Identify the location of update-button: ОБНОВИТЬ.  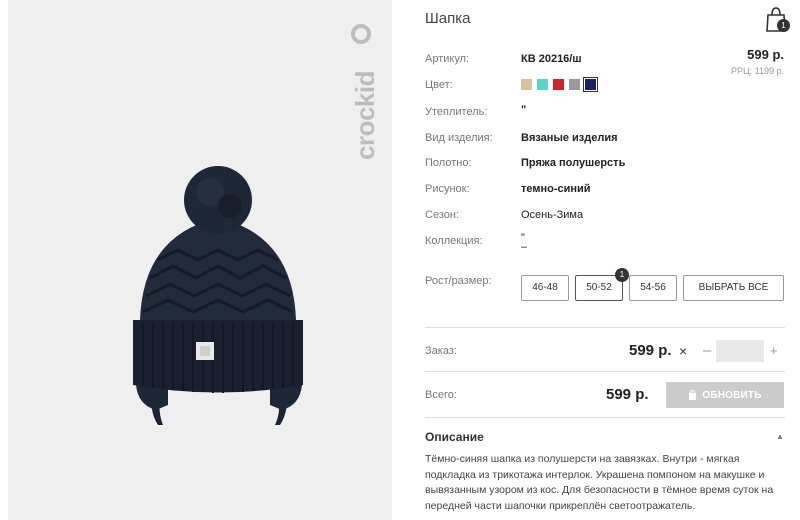
(725, 395).